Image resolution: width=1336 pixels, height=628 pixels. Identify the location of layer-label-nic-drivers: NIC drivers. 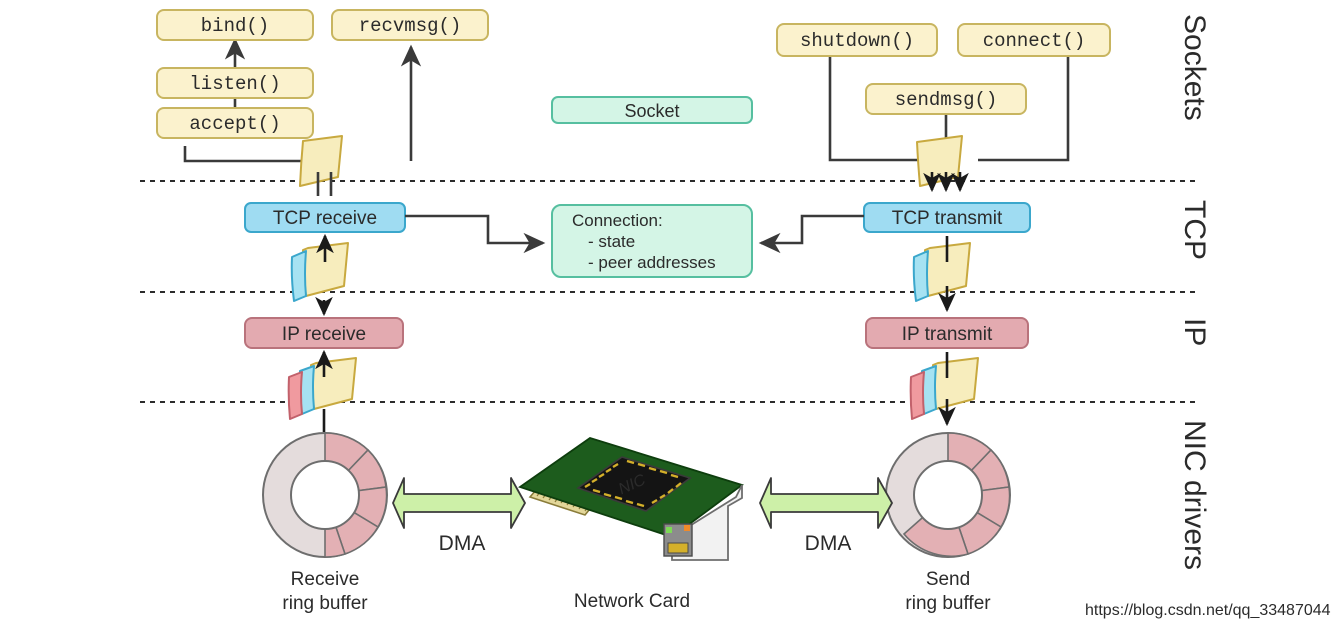
(1194, 495).